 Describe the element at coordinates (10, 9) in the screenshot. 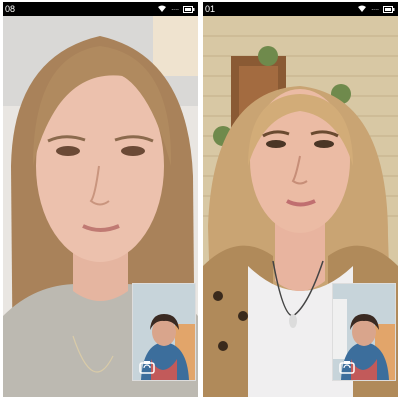

I see `status-time: 08` at that location.